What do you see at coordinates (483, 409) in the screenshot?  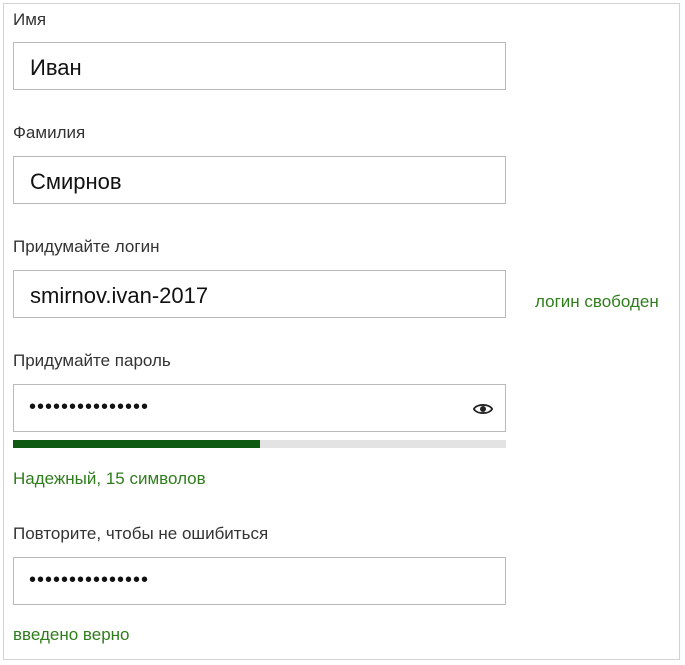 I see `eye-icon` at bounding box center [483, 409].